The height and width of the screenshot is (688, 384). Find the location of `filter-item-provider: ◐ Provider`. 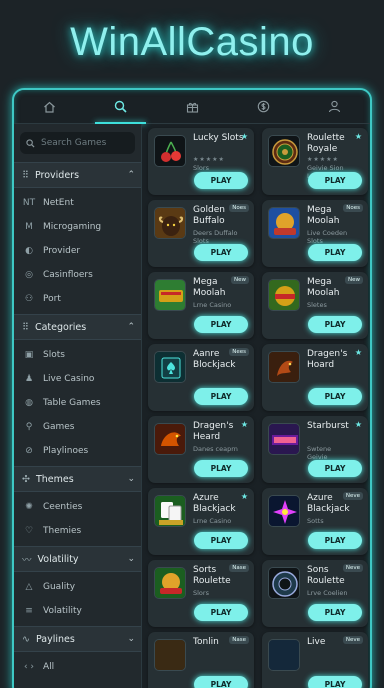

filter-item-provider: ◐ Provider is located at coordinates (77, 251).